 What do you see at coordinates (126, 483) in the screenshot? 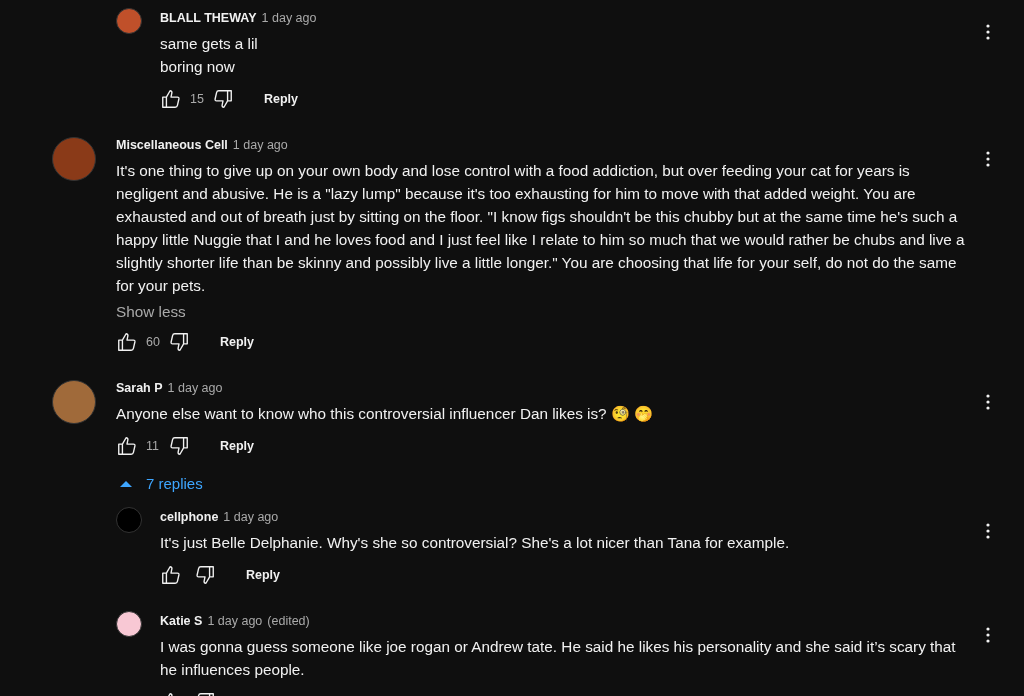
I see `caret-icon` at bounding box center [126, 483].